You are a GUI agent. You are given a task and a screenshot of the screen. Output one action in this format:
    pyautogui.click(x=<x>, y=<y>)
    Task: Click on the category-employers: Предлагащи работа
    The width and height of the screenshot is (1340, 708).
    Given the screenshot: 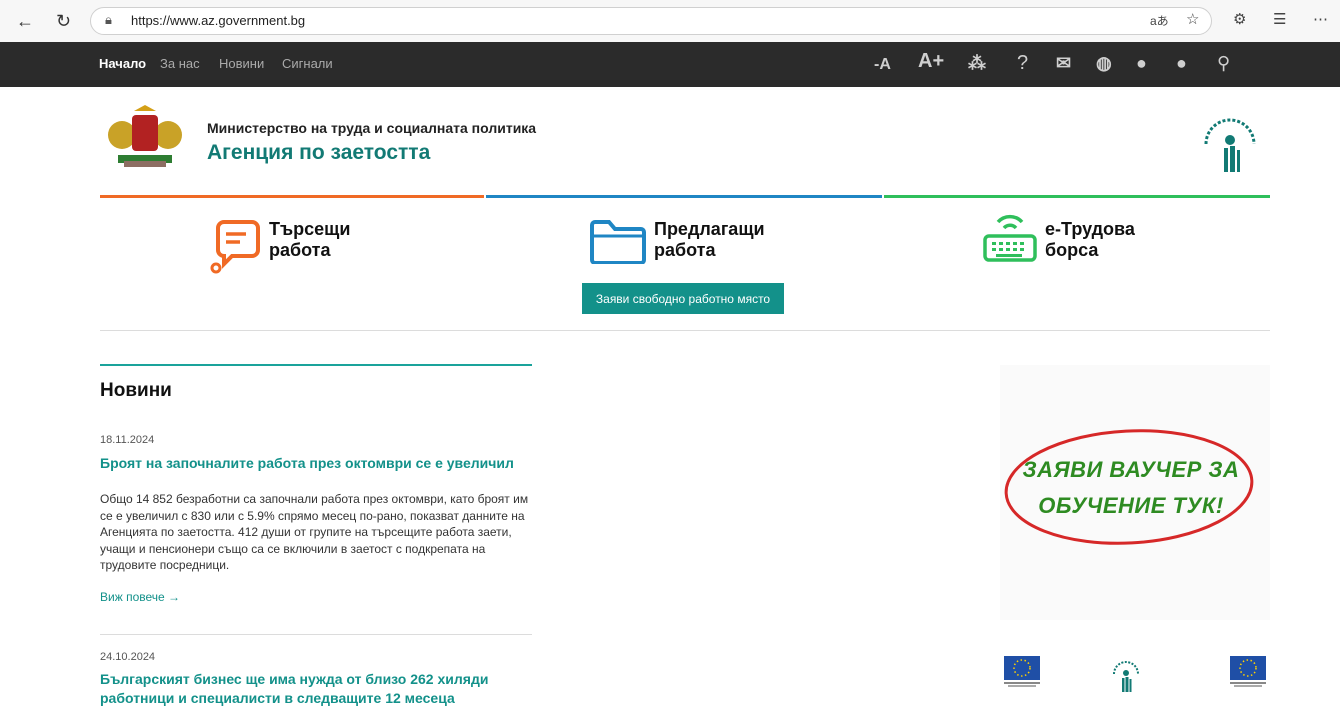 What is the action you would take?
    pyautogui.click(x=709, y=240)
    